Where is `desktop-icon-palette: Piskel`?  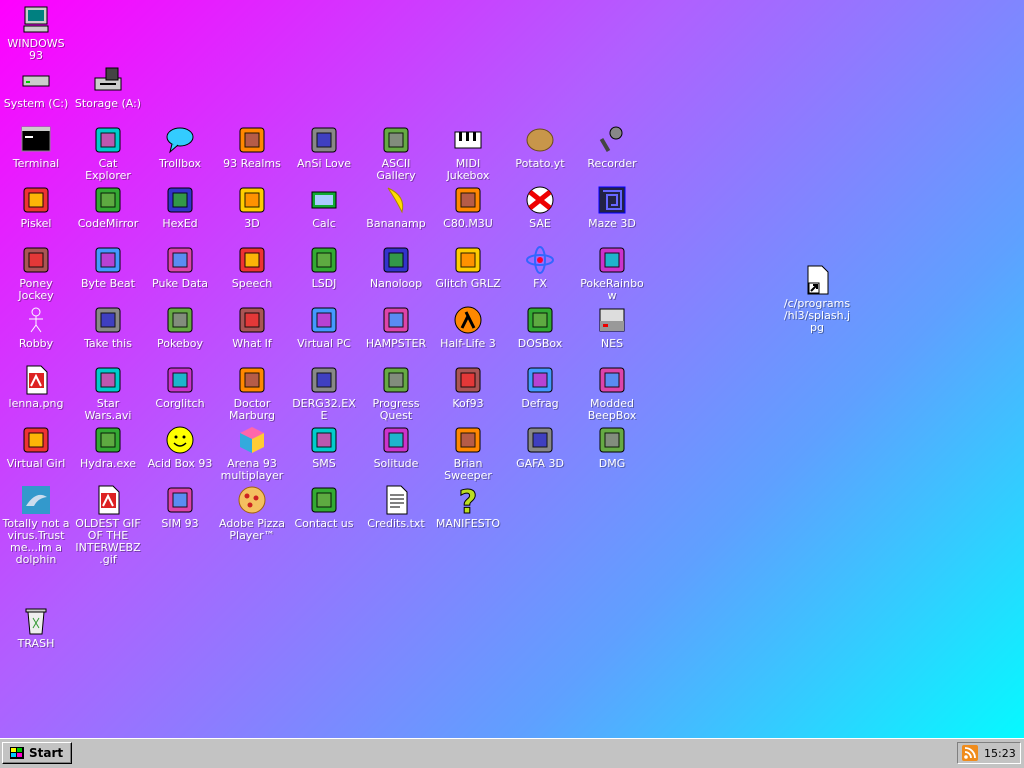
desktop-icon-palette: Piskel is located at coordinates (36, 207).